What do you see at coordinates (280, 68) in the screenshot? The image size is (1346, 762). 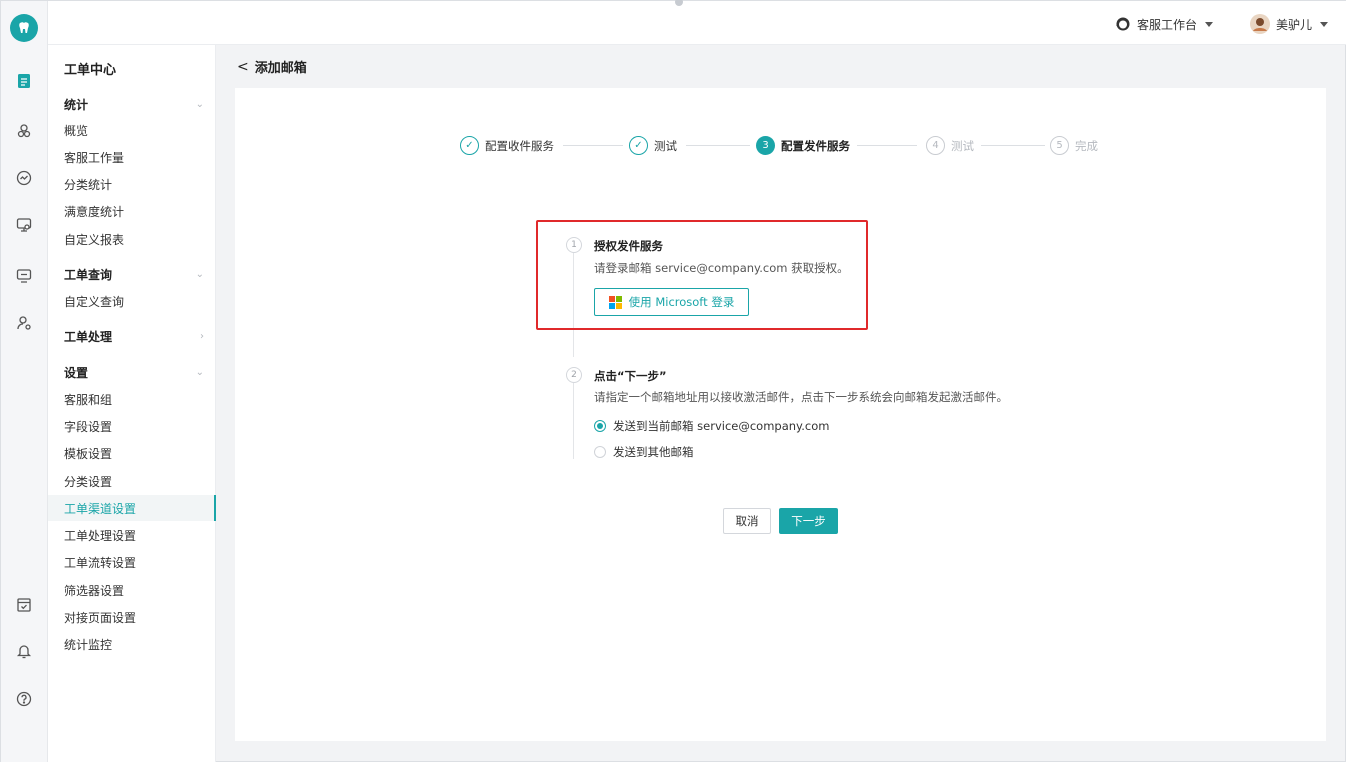 I see `page-title: 添加邮箱` at bounding box center [280, 68].